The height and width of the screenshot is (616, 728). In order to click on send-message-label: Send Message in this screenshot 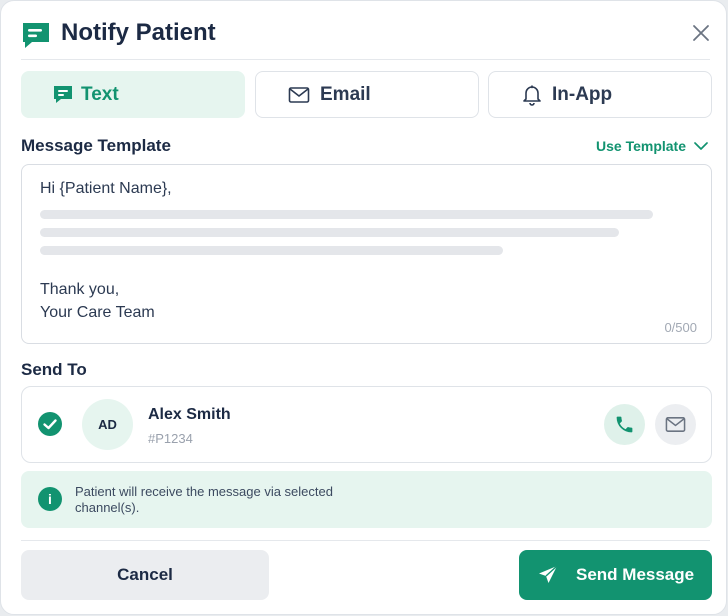, I will do `click(635, 574)`.